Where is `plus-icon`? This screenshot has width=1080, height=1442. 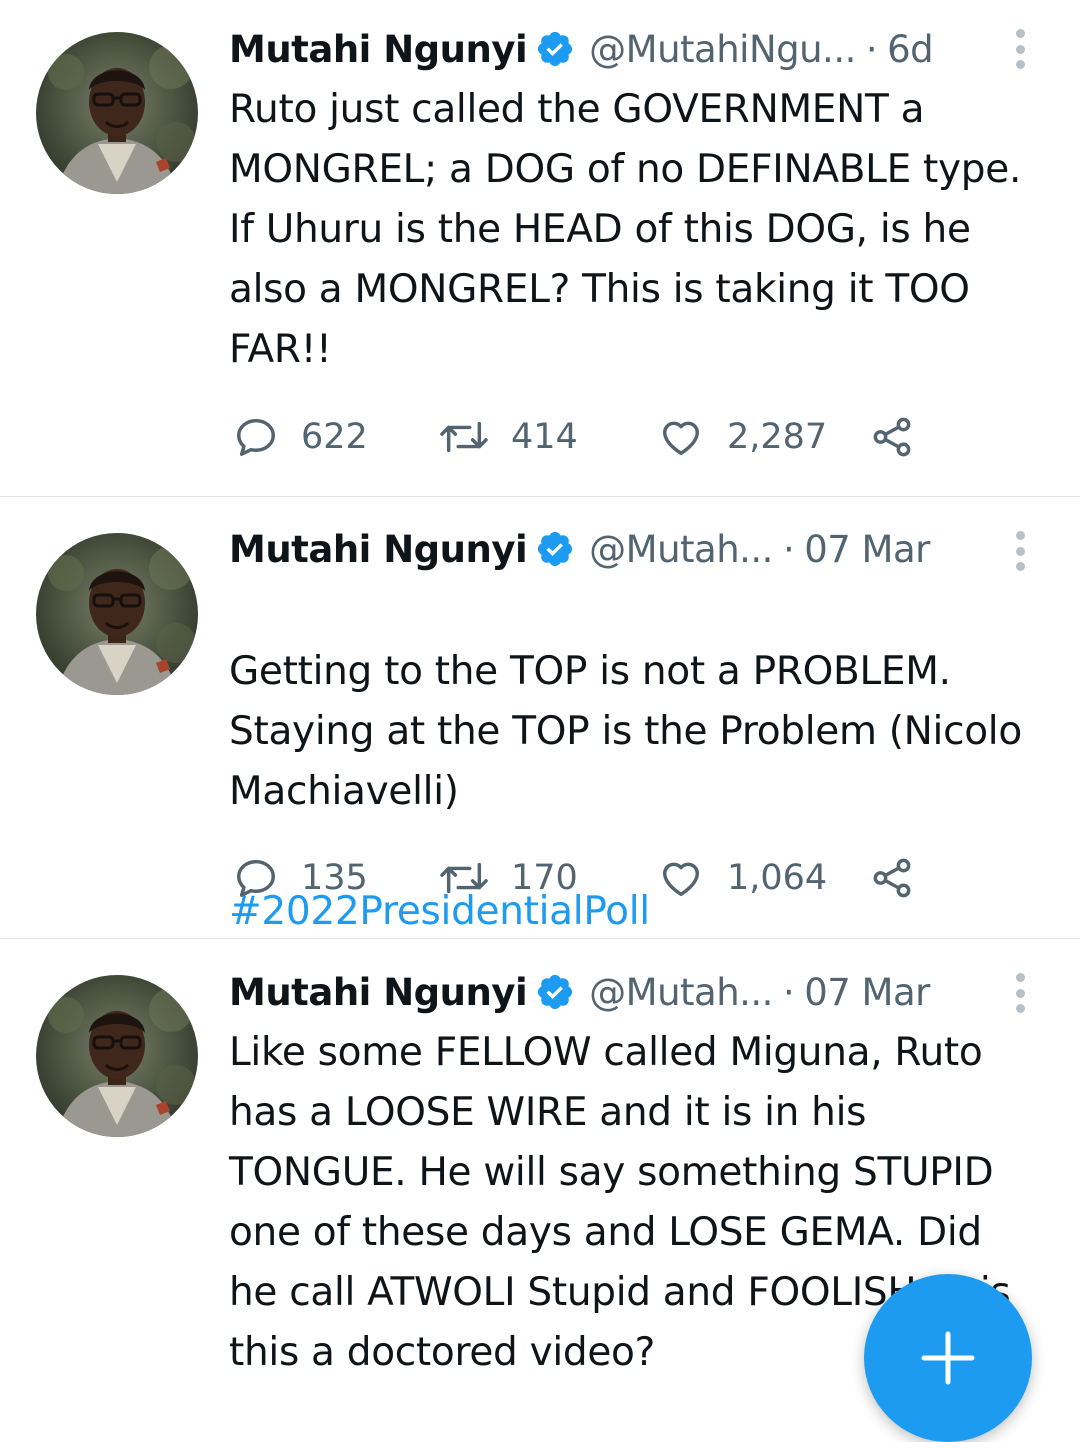
plus-icon is located at coordinates (948, 1358).